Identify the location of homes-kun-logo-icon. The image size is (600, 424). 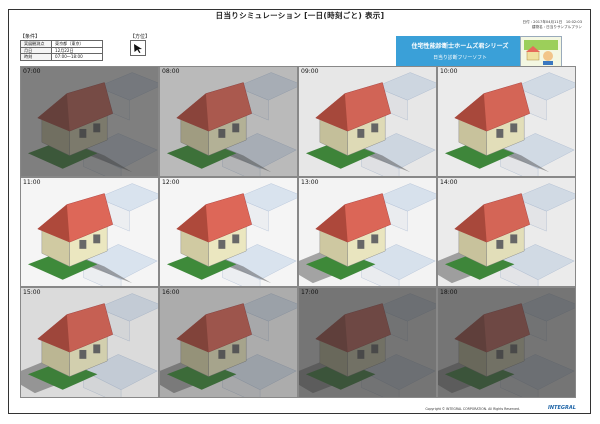
(541, 52).